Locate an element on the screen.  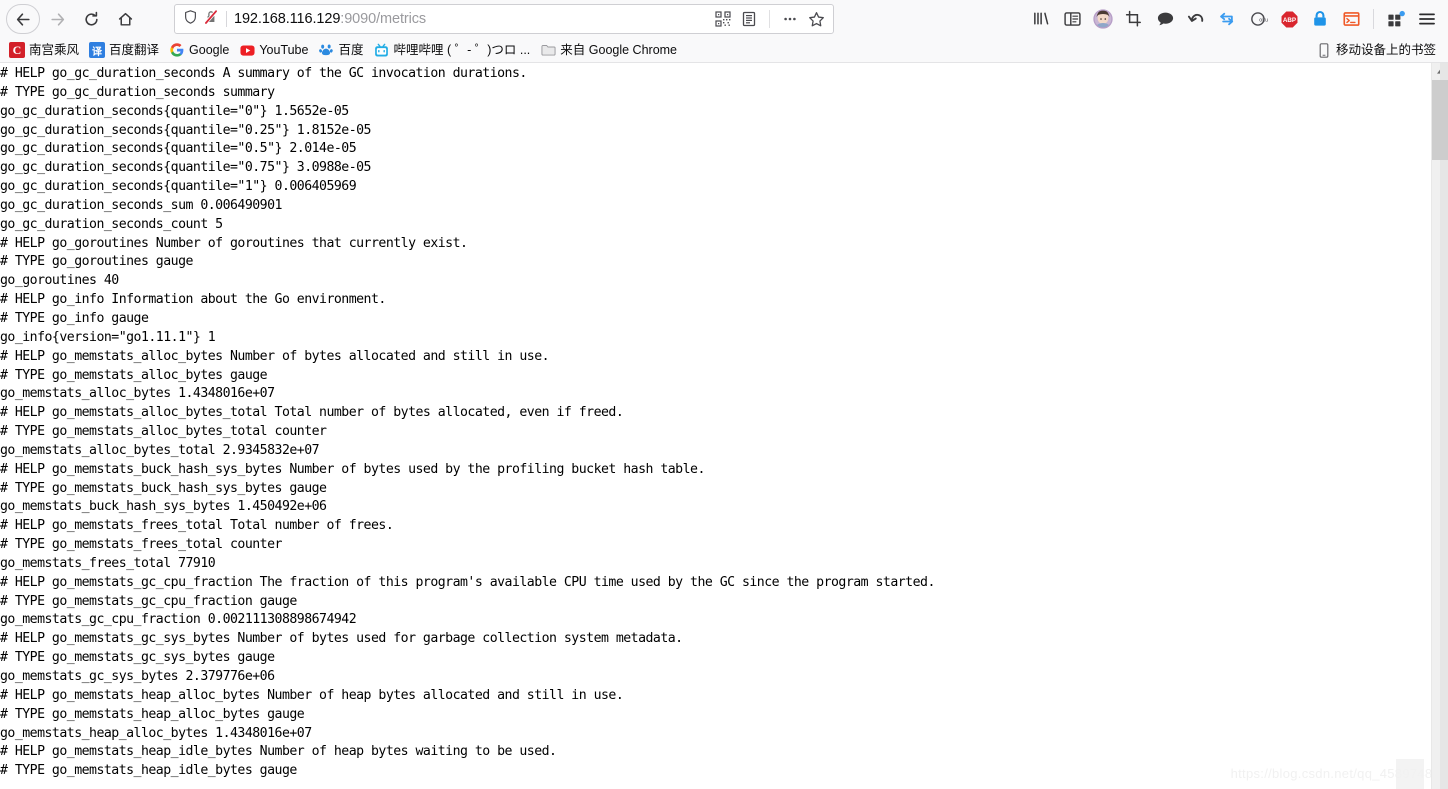
svg-text: oku is located at coordinates (1263, 20).